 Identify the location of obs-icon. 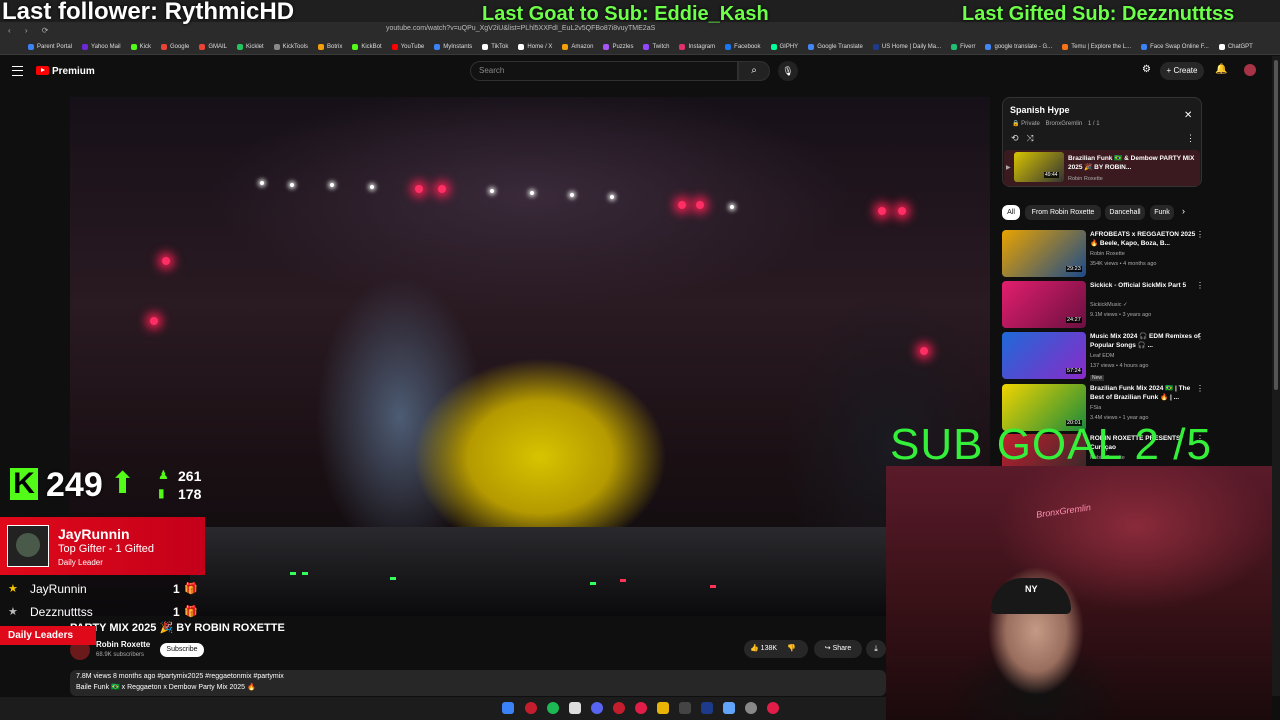
(619, 708).